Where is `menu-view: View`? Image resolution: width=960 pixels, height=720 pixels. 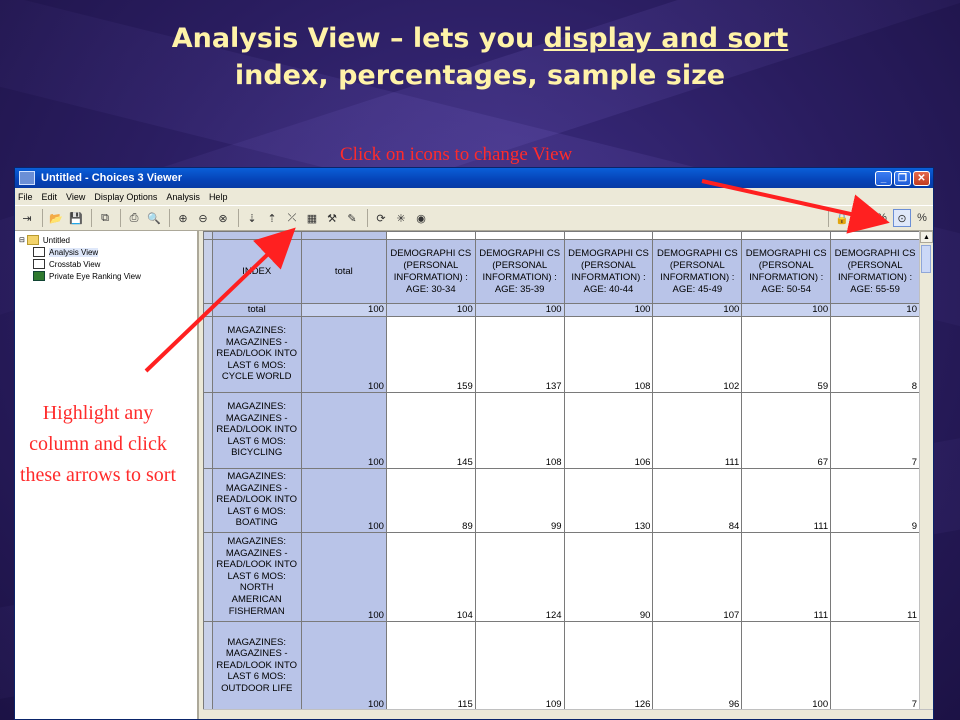 menu-view: View is located at coordinates (75, 197).